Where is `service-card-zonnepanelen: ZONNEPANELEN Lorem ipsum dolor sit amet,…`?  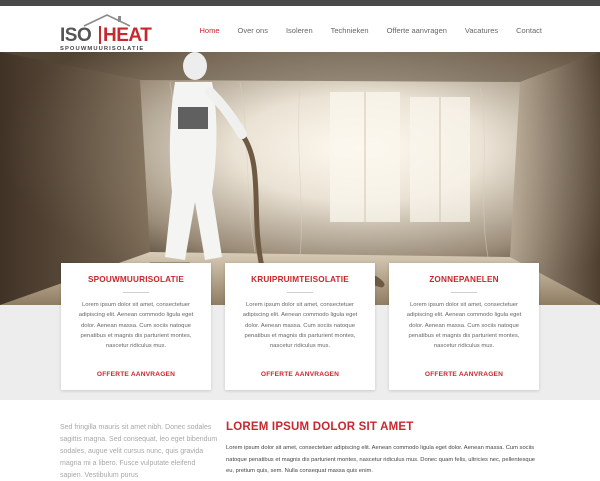
service-card-zonnepanelen: ZONNEPANELEN Lorem ipsum dolor sit amet,… is located at coordinates (464, 326).